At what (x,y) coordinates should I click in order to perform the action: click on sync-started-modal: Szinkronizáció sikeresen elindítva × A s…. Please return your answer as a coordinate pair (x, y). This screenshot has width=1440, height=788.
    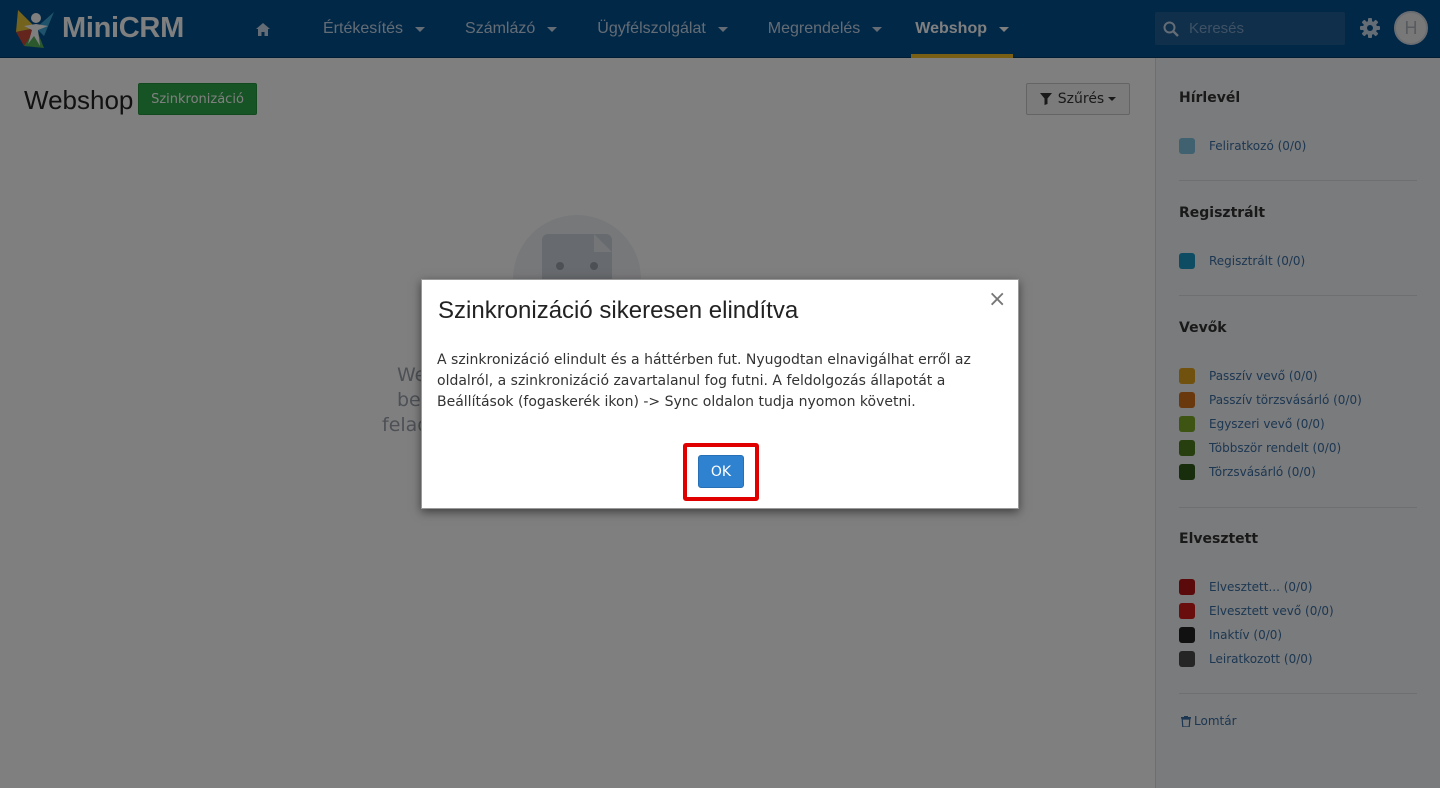
    Looking at the image, I should click on (720, 394).